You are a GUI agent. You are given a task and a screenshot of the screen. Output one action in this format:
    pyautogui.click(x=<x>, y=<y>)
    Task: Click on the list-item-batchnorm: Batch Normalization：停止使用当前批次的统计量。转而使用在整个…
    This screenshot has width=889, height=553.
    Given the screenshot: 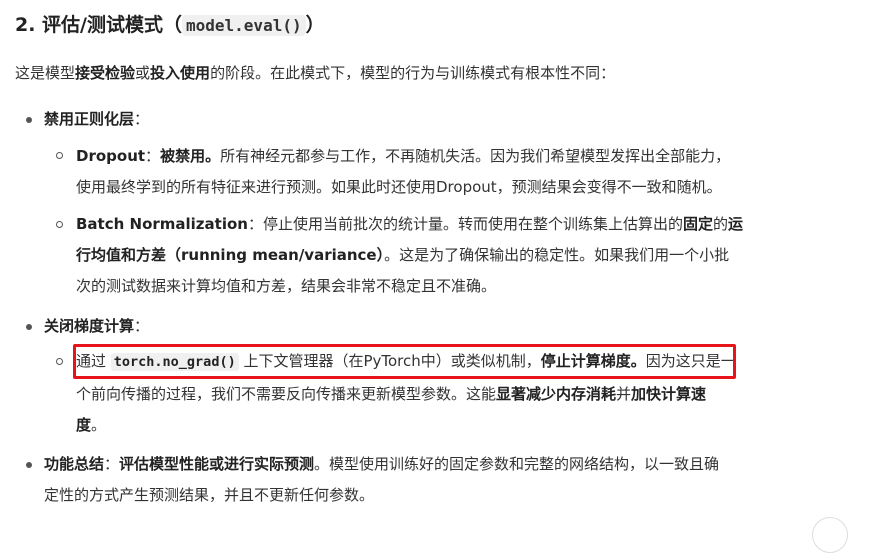 What is the action you would take?
    pyautogui.click(x=410, y=224)
    